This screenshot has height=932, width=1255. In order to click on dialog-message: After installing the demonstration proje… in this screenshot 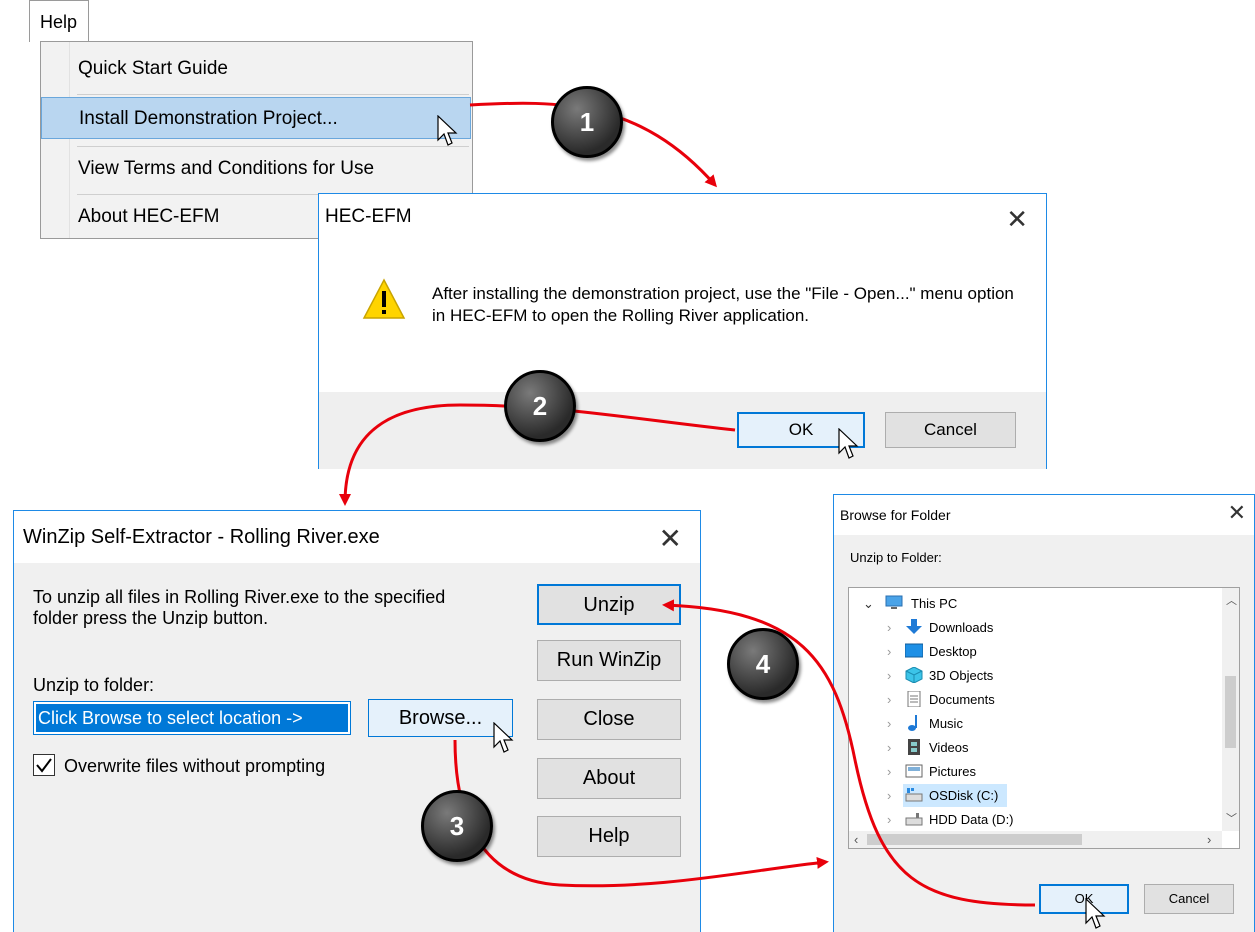, I will do `click(723, 304)`.